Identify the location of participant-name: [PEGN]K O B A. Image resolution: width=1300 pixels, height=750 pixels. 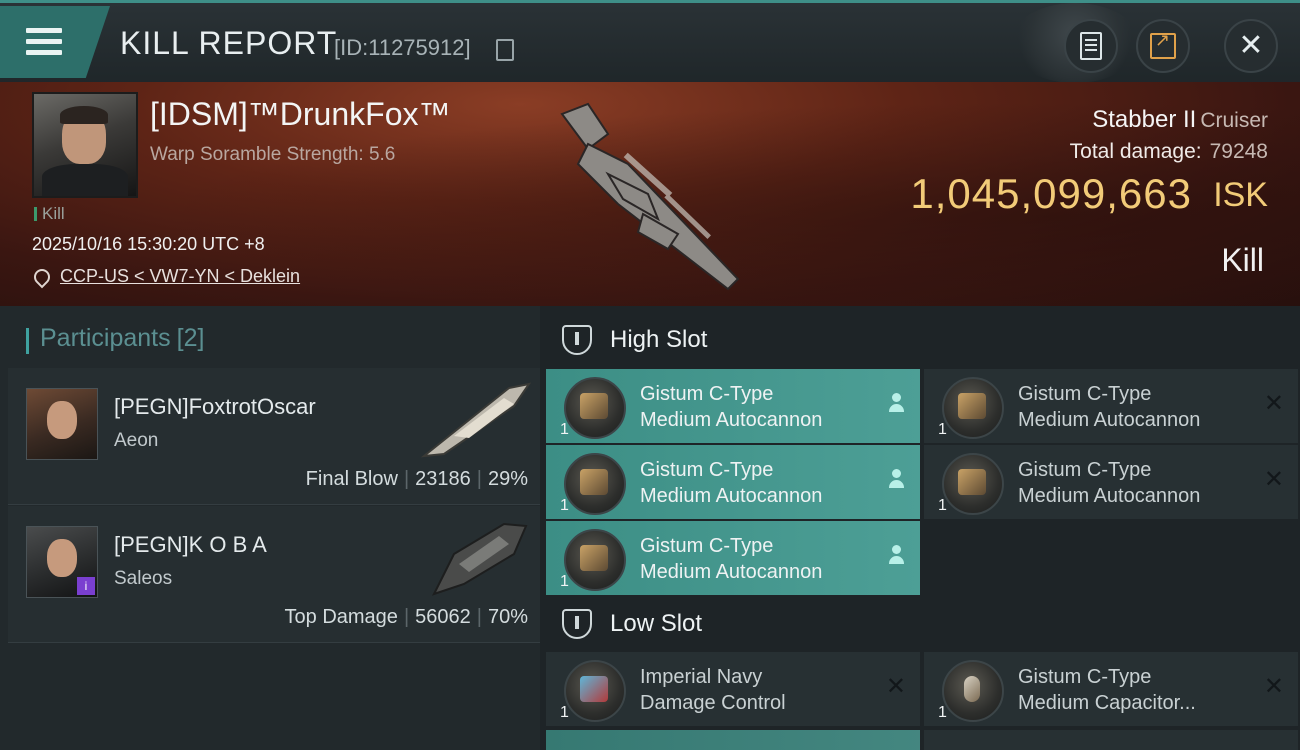
(190, 544).